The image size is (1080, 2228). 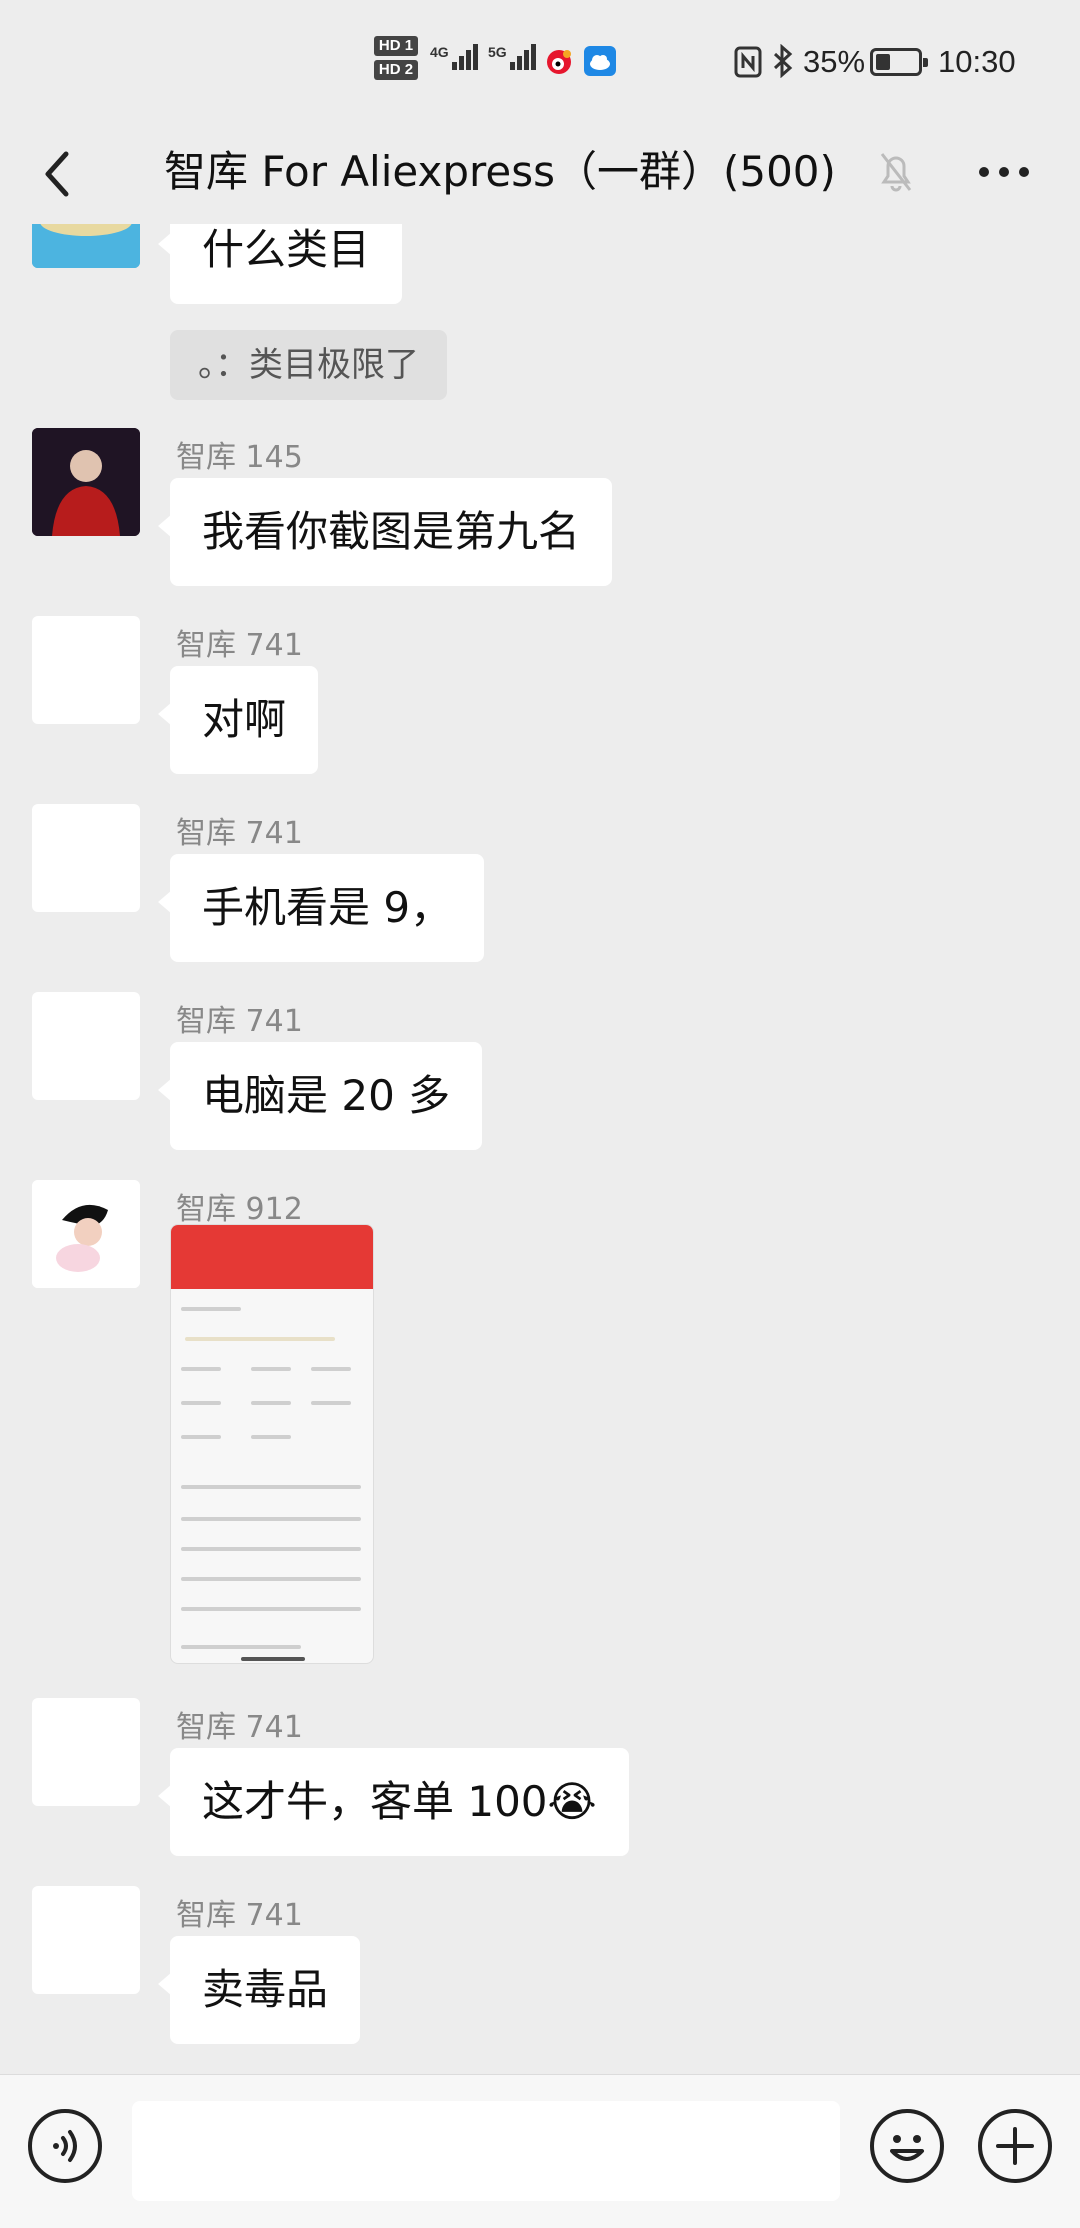 What do you see at coordinates (896, 172) in the screenshot?
I see `bell-off-icon` at bounding box center [896, 172].